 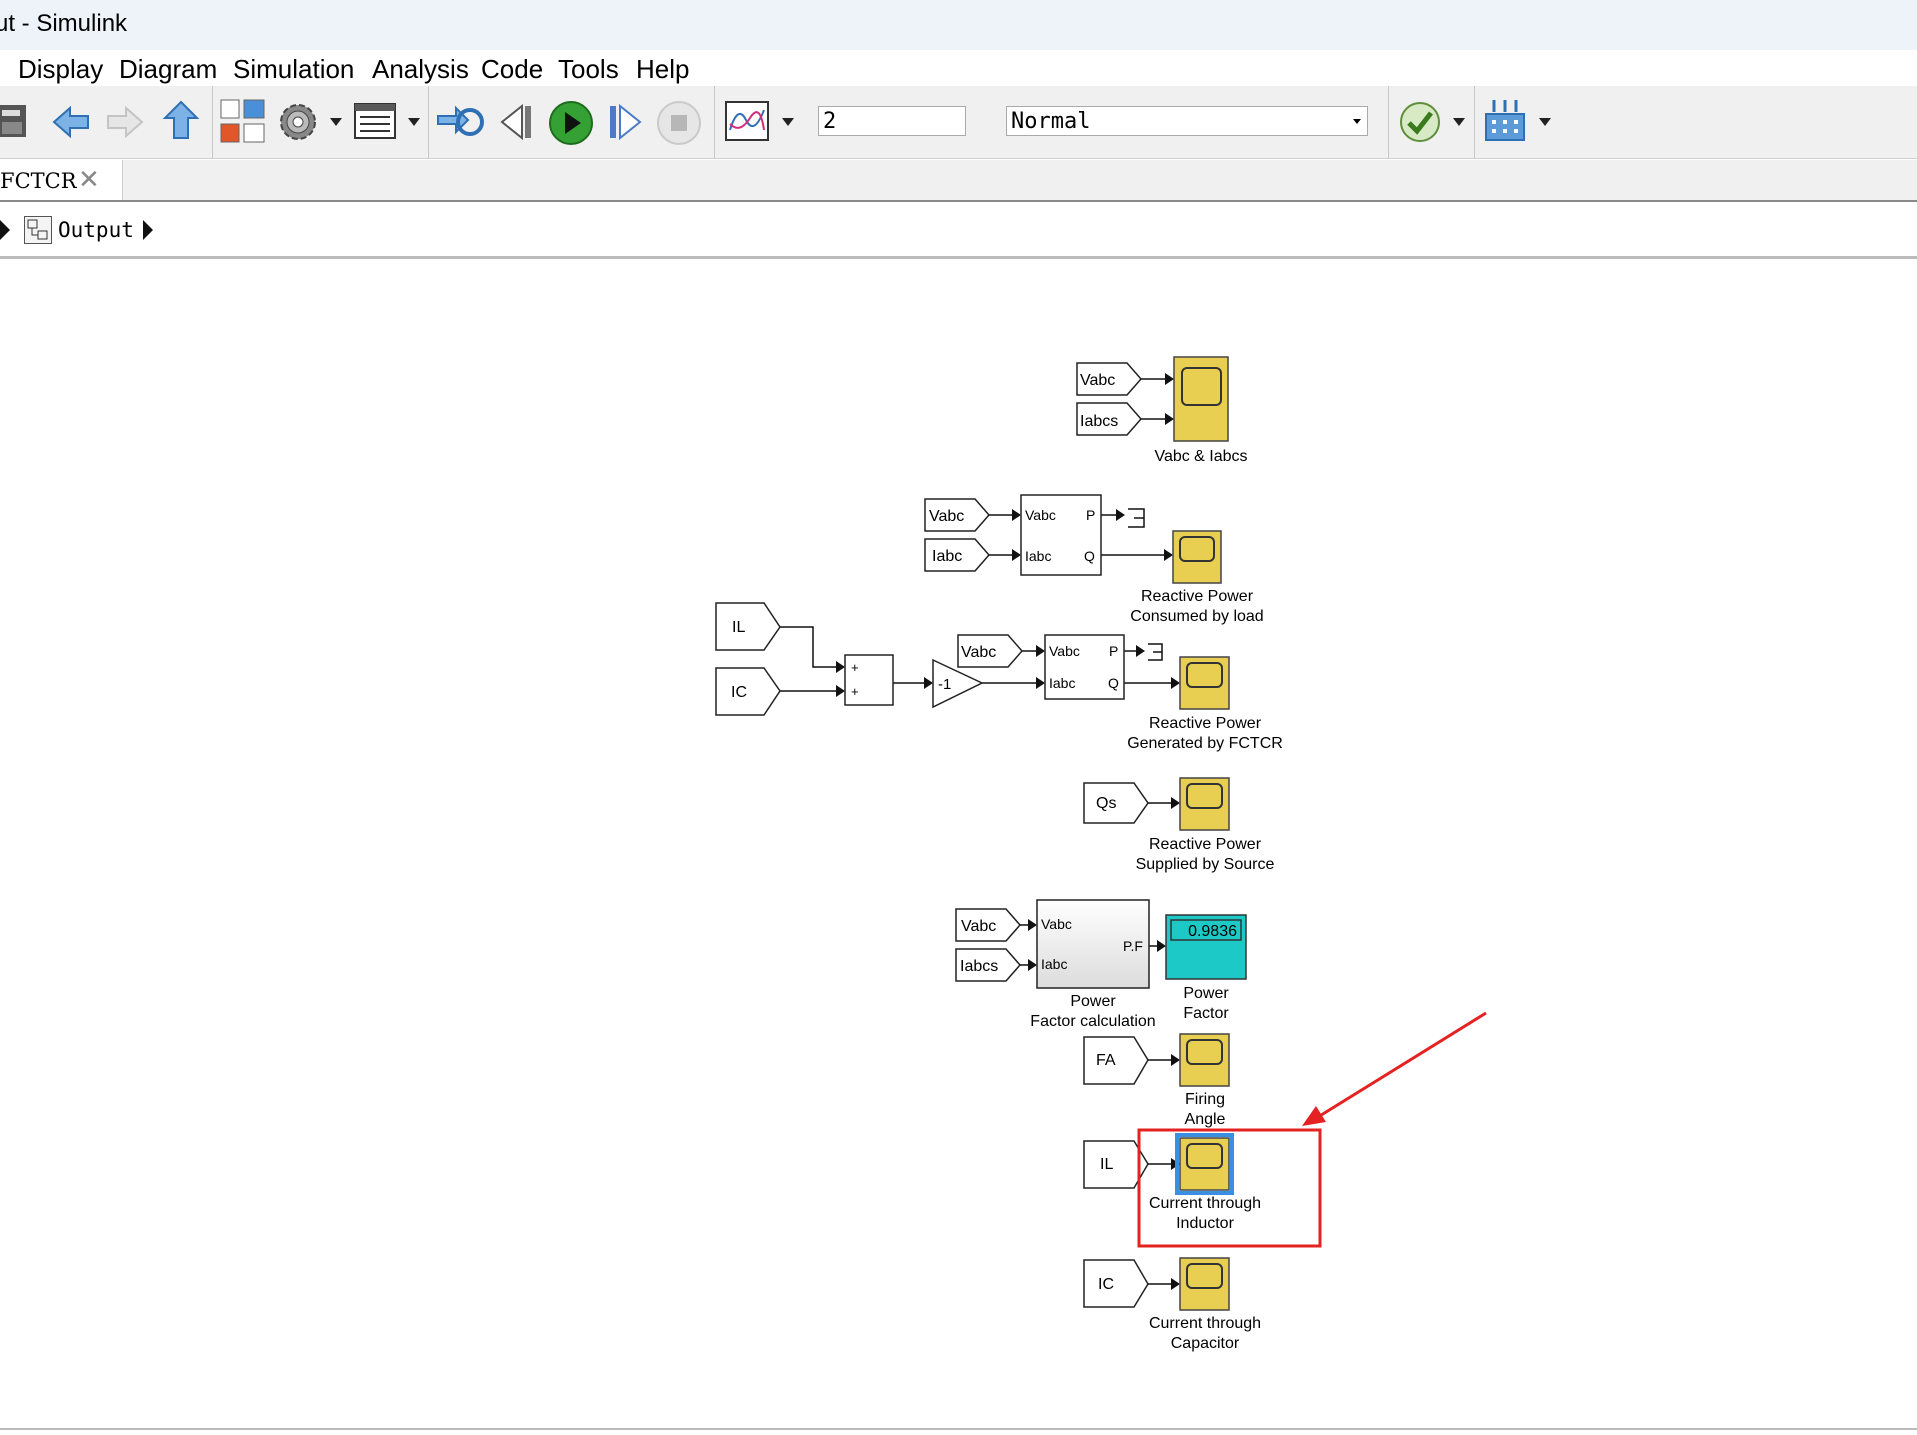 What do you see at coordinates (1204, 804) in the screenshot?
I see `scope-reactive-source` at bounding box center [1204, 804].